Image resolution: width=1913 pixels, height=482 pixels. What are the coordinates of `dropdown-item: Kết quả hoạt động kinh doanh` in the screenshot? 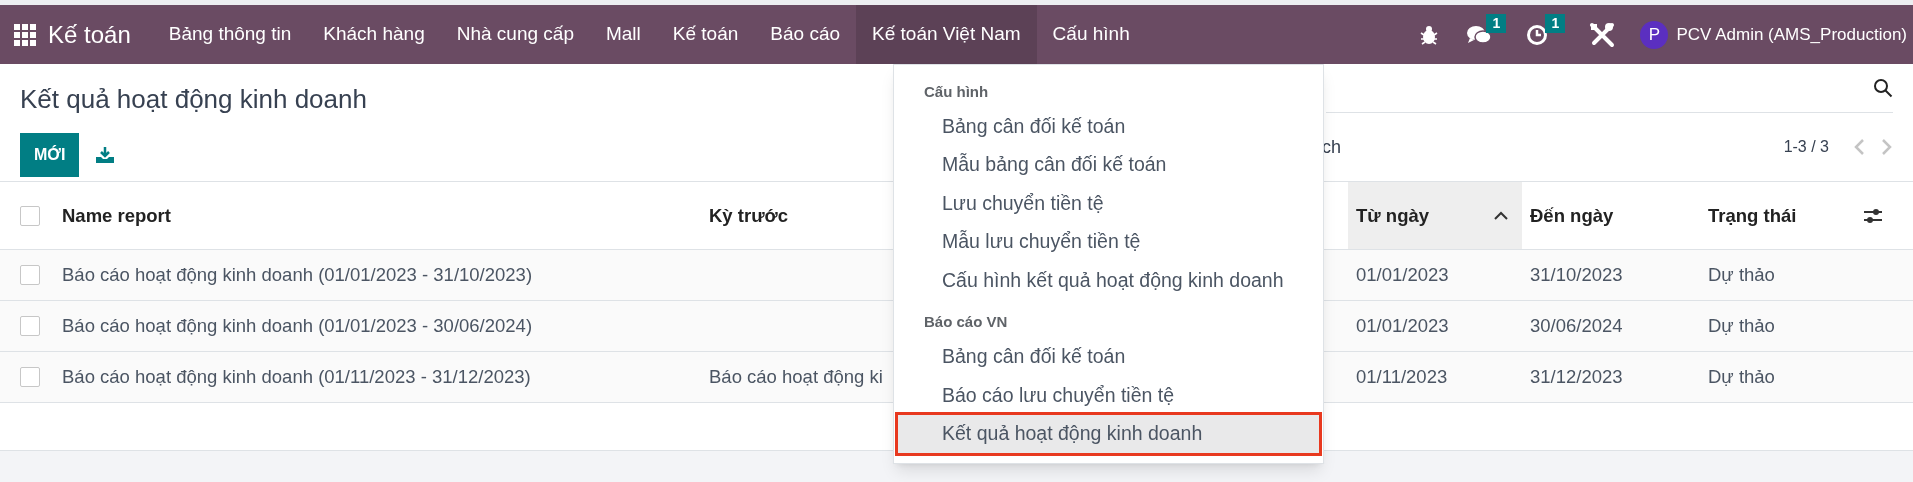 It's located at (1108, 433).